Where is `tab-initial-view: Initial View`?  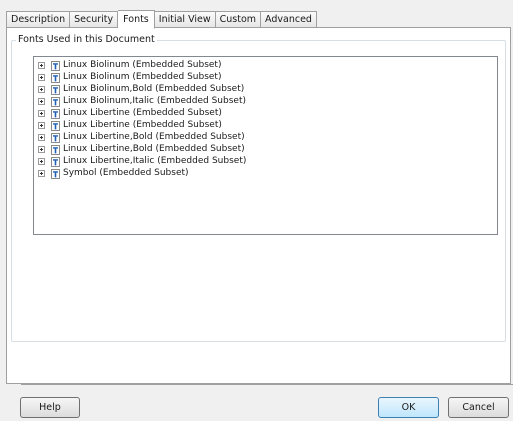
tab-initial-view: Initial View is located at coordinates (185, 19).